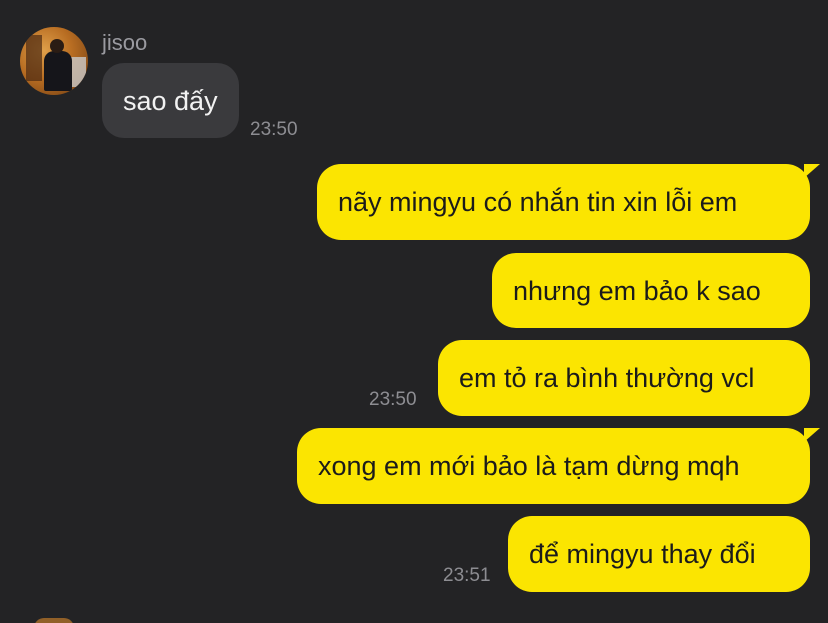 This screenshot has width=828, height=623. I want to click on next-avatar-partial, so click(54, 620).